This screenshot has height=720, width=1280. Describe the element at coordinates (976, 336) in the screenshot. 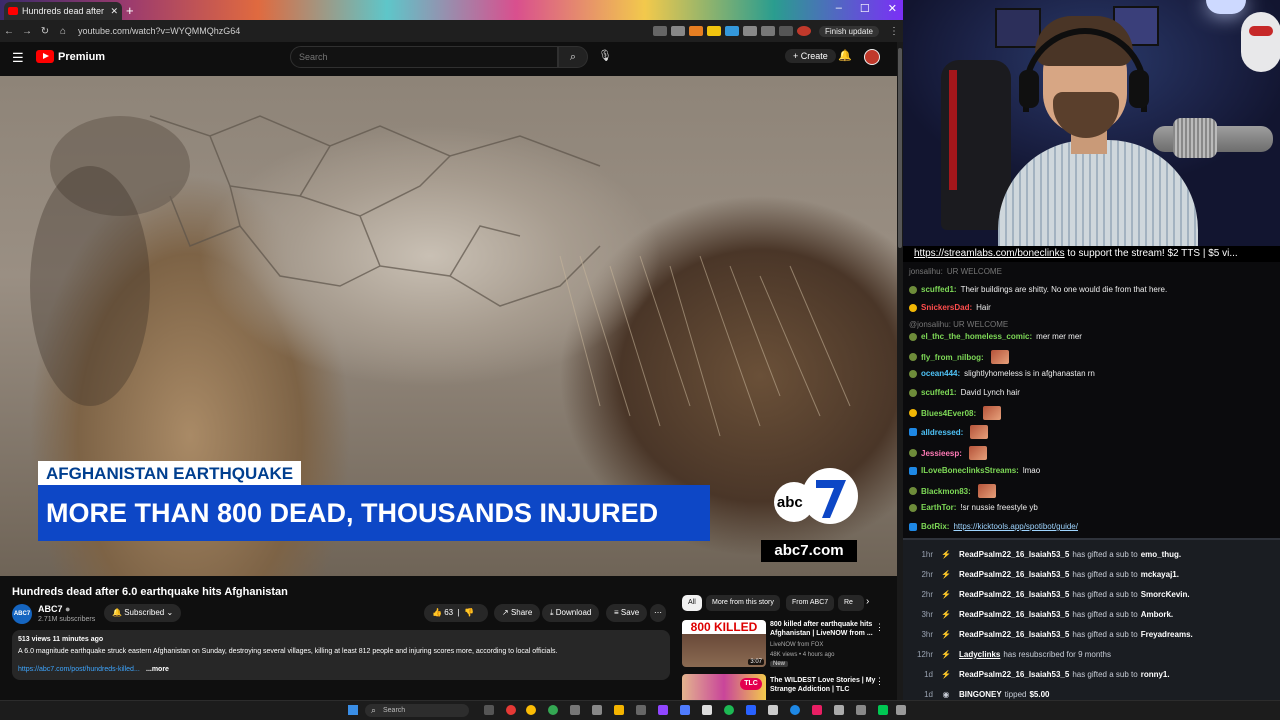

I see `chat-username: el_thc_the_homeless_comic:` at that location.